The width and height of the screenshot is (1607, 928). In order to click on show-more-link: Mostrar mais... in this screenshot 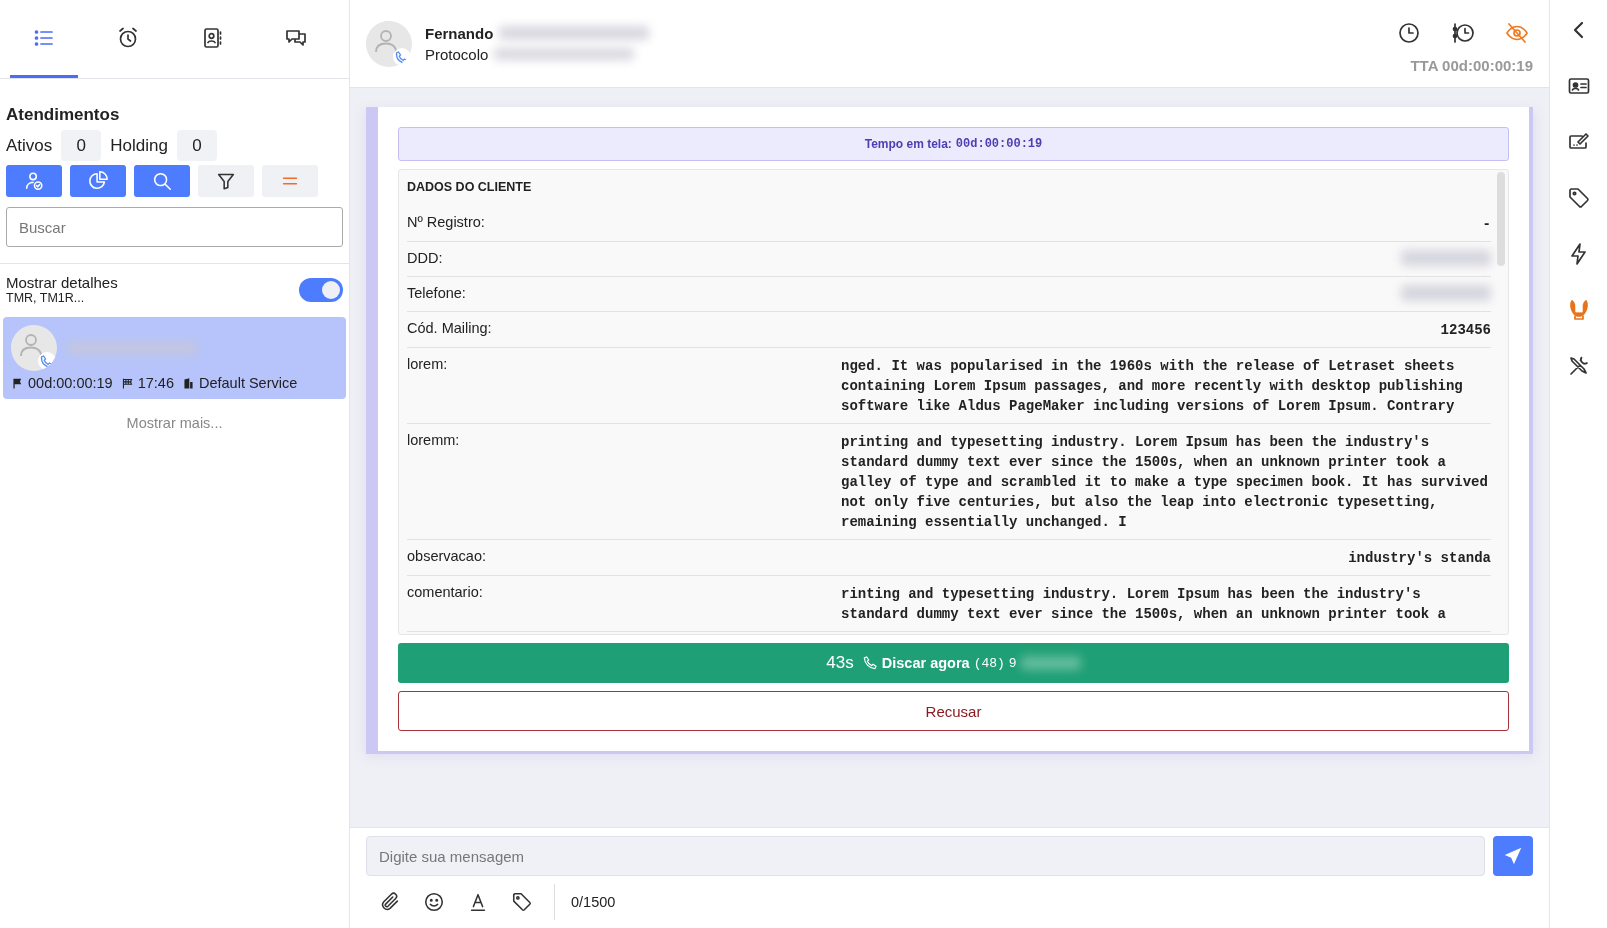, I will do `click(174, 423)`.